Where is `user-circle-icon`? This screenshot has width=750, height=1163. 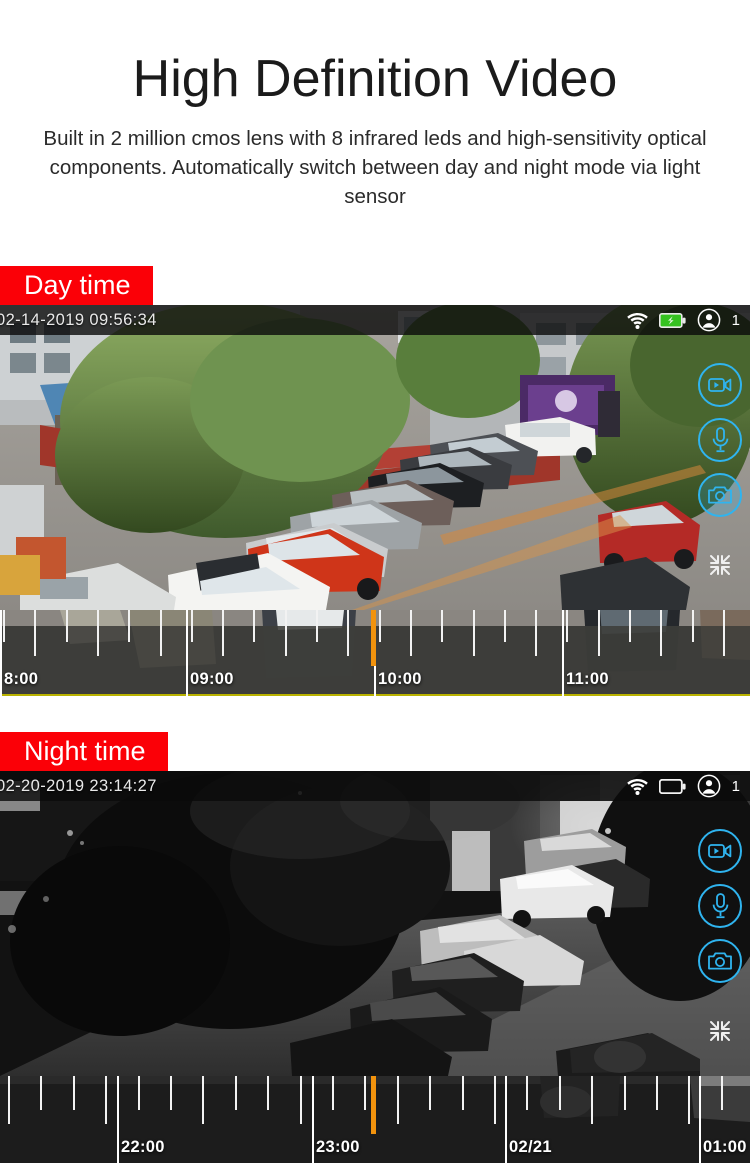 user-circle-icon is located at coordinates (709, 320).